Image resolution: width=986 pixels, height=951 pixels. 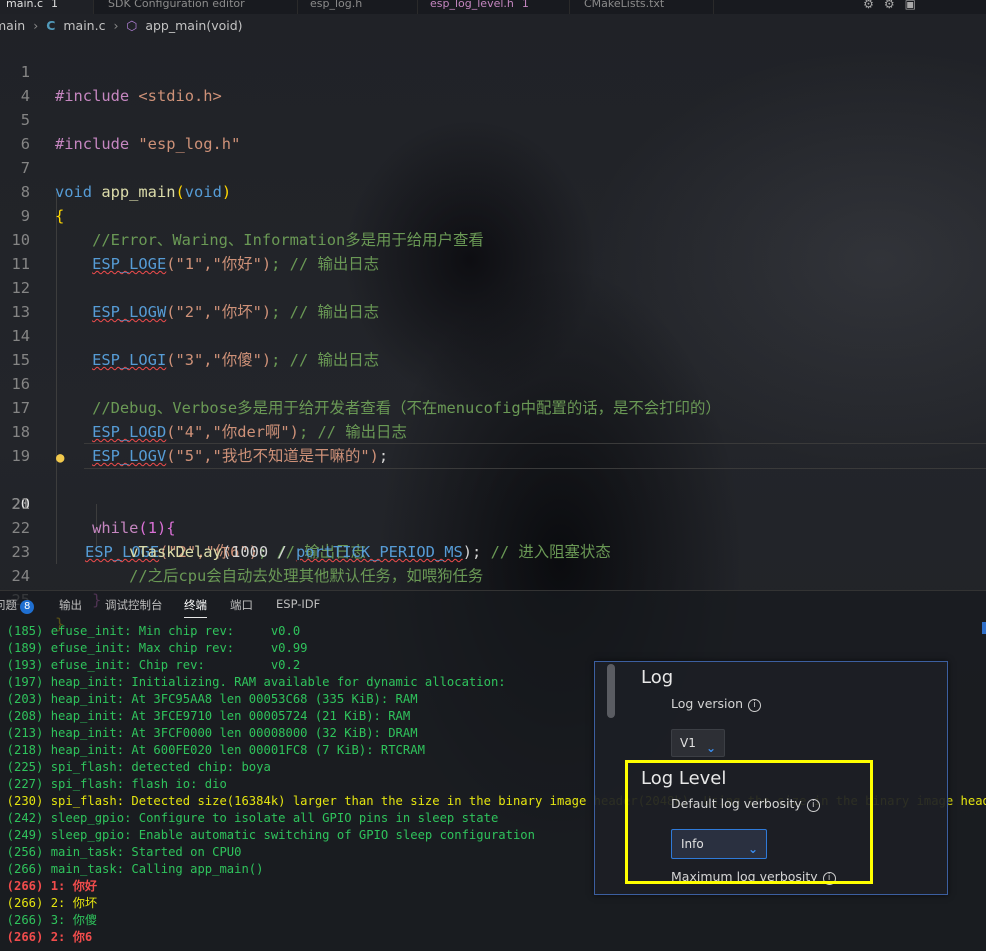 What do you see at coordinates (70, 605) in the screenshot?
I see `tab-output: 输出` at bounding box center [70, 605].